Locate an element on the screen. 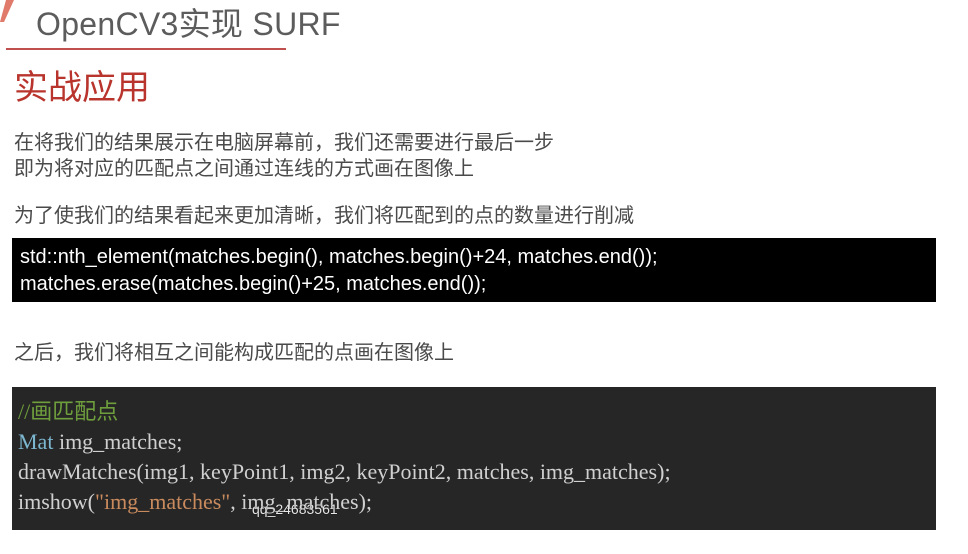 The width and height of the screenshot is (968, 554). code-line-comment: //画匹配点 is located at coordinates (474, 412).